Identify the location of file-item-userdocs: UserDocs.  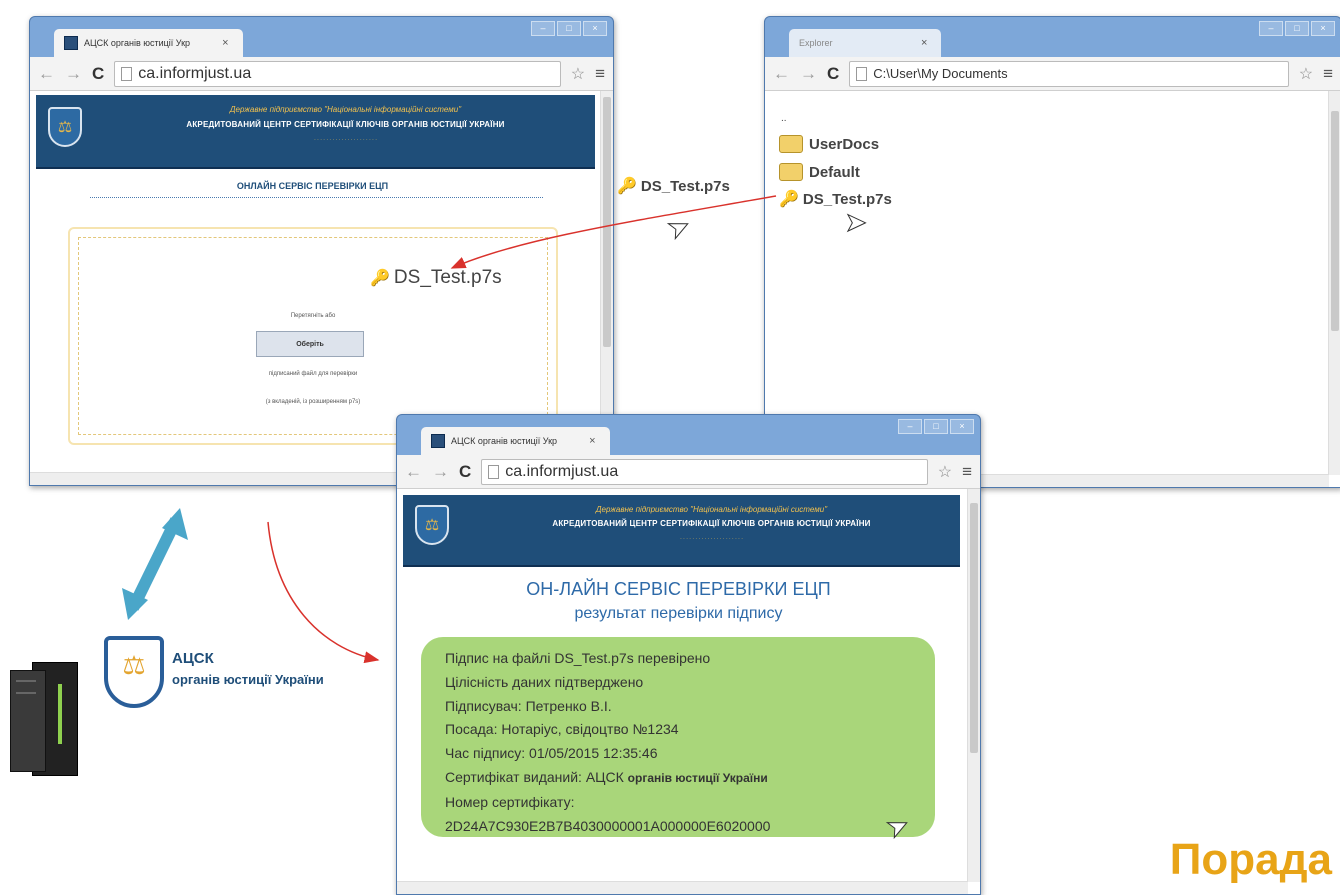
(829, 144).